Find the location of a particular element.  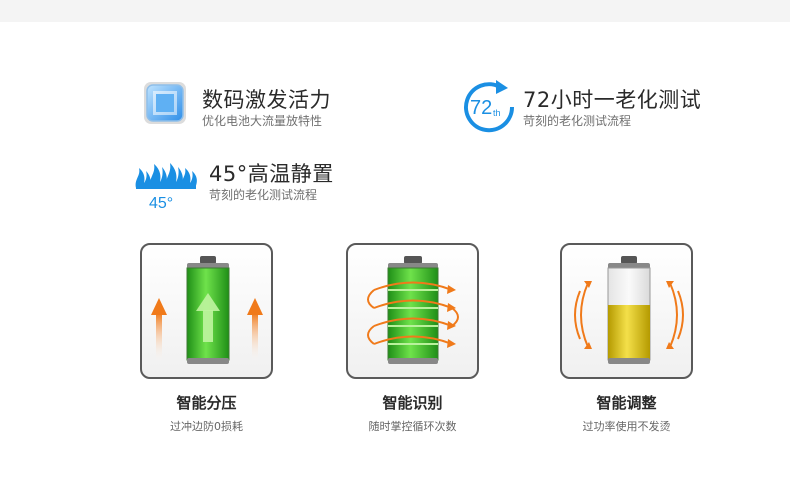

card-smart-voltage is located at coordinates (206, 311).